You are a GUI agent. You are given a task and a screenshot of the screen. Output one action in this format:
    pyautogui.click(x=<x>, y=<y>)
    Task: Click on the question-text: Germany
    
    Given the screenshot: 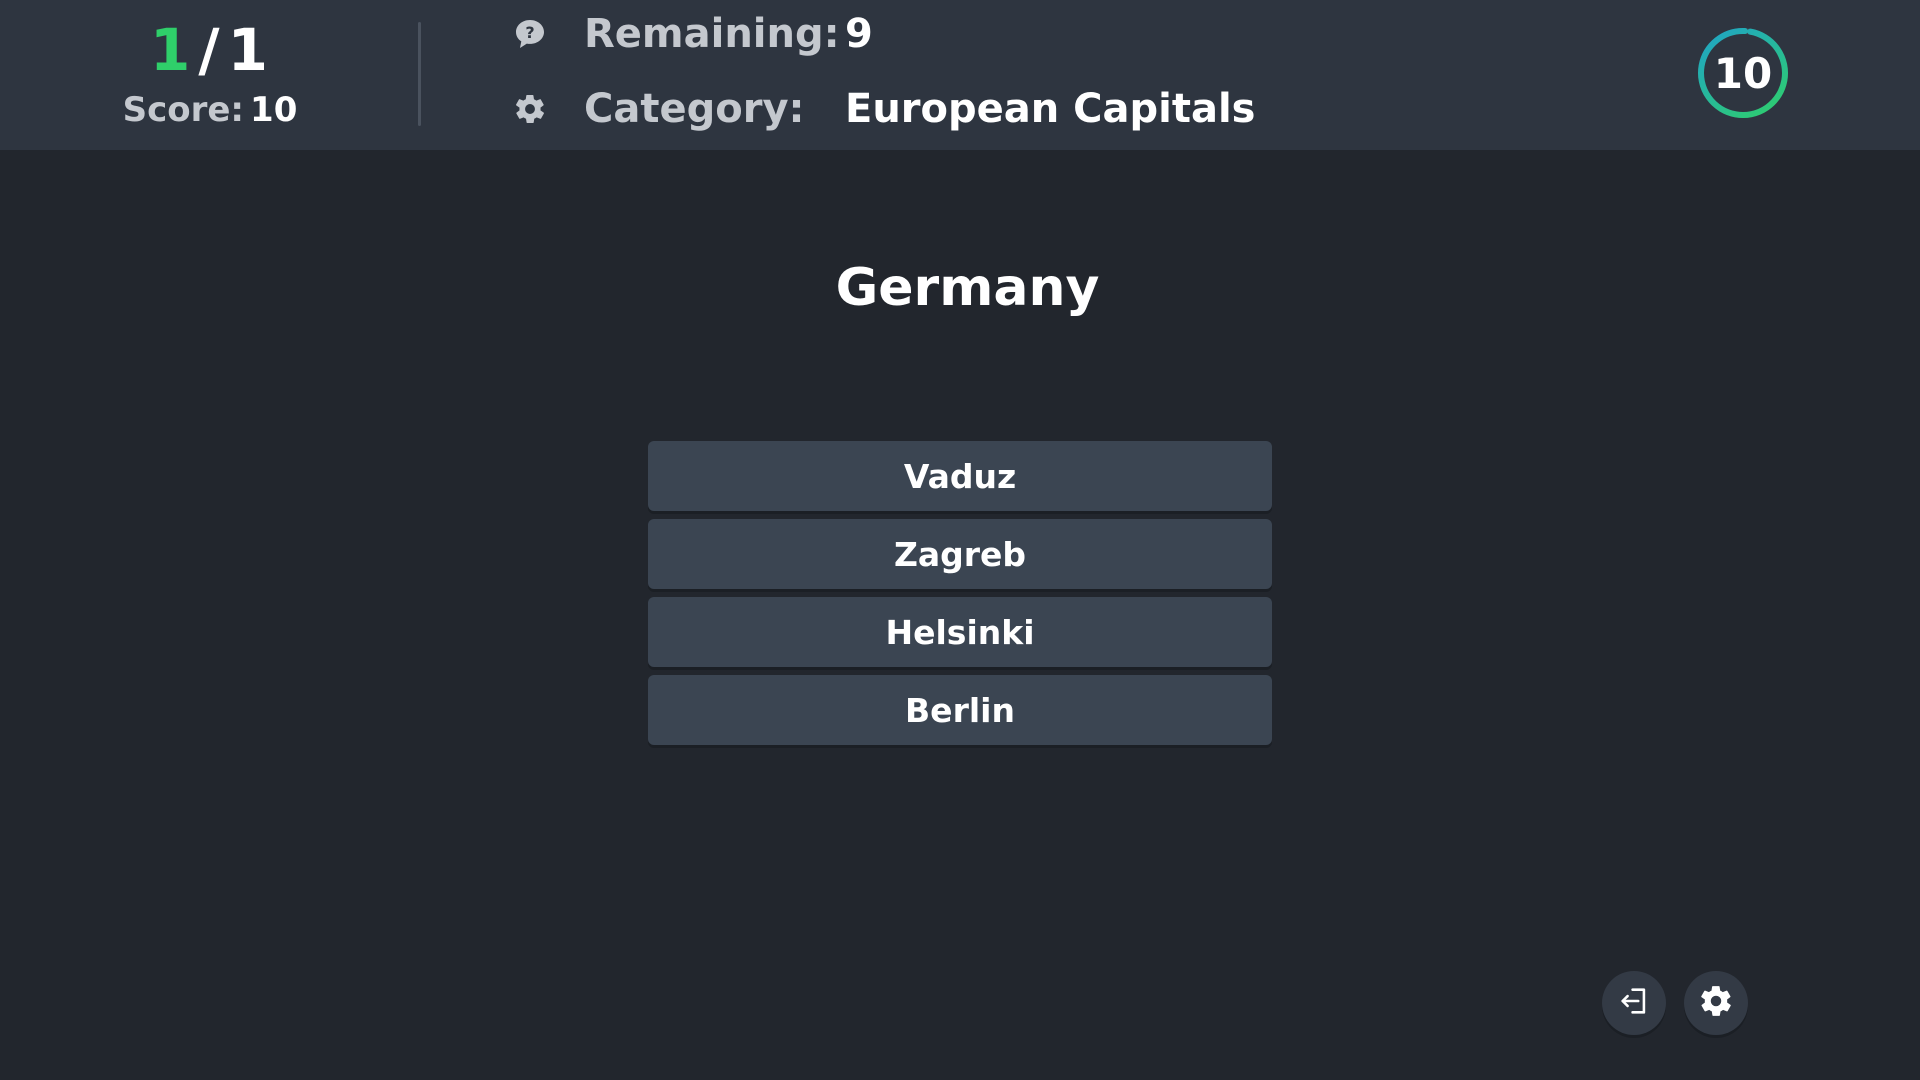 What is the action you would take?
    pyautogui.click(x=967, y=288)
    